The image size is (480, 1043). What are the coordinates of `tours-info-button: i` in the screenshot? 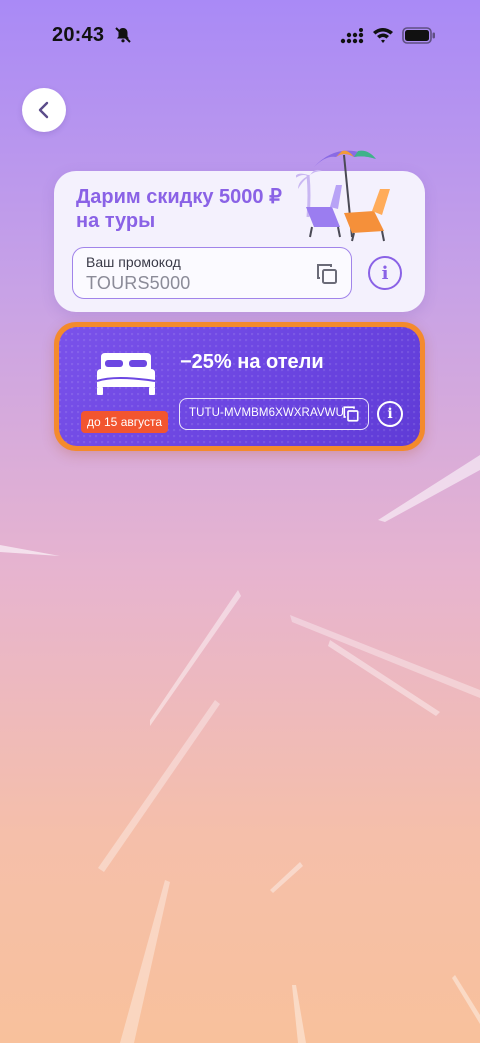 It's located at (385, 273).